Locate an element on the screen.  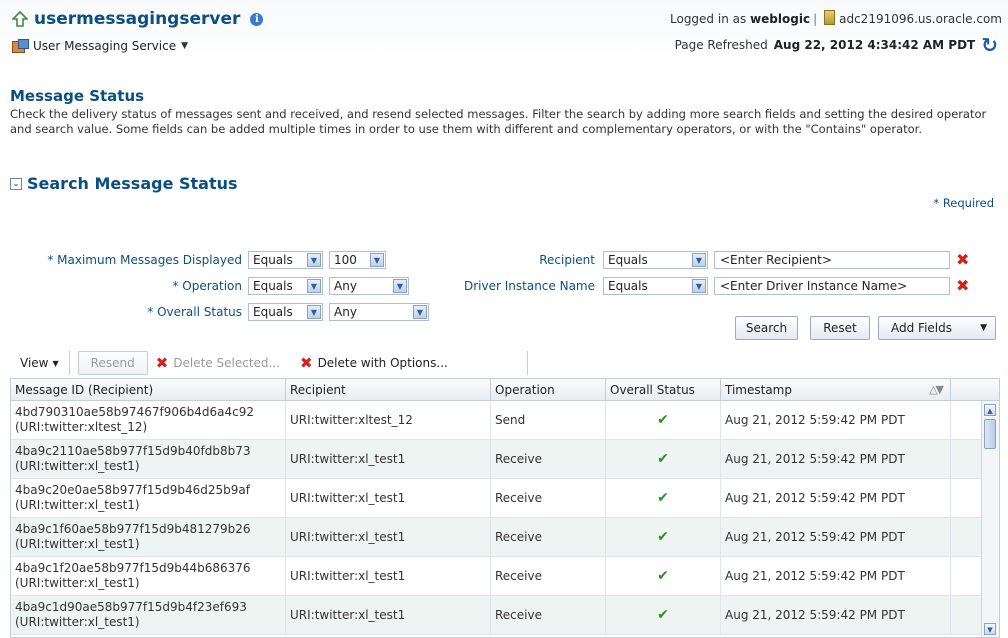
user-name: weblogic is located at coordinates (780, 19).